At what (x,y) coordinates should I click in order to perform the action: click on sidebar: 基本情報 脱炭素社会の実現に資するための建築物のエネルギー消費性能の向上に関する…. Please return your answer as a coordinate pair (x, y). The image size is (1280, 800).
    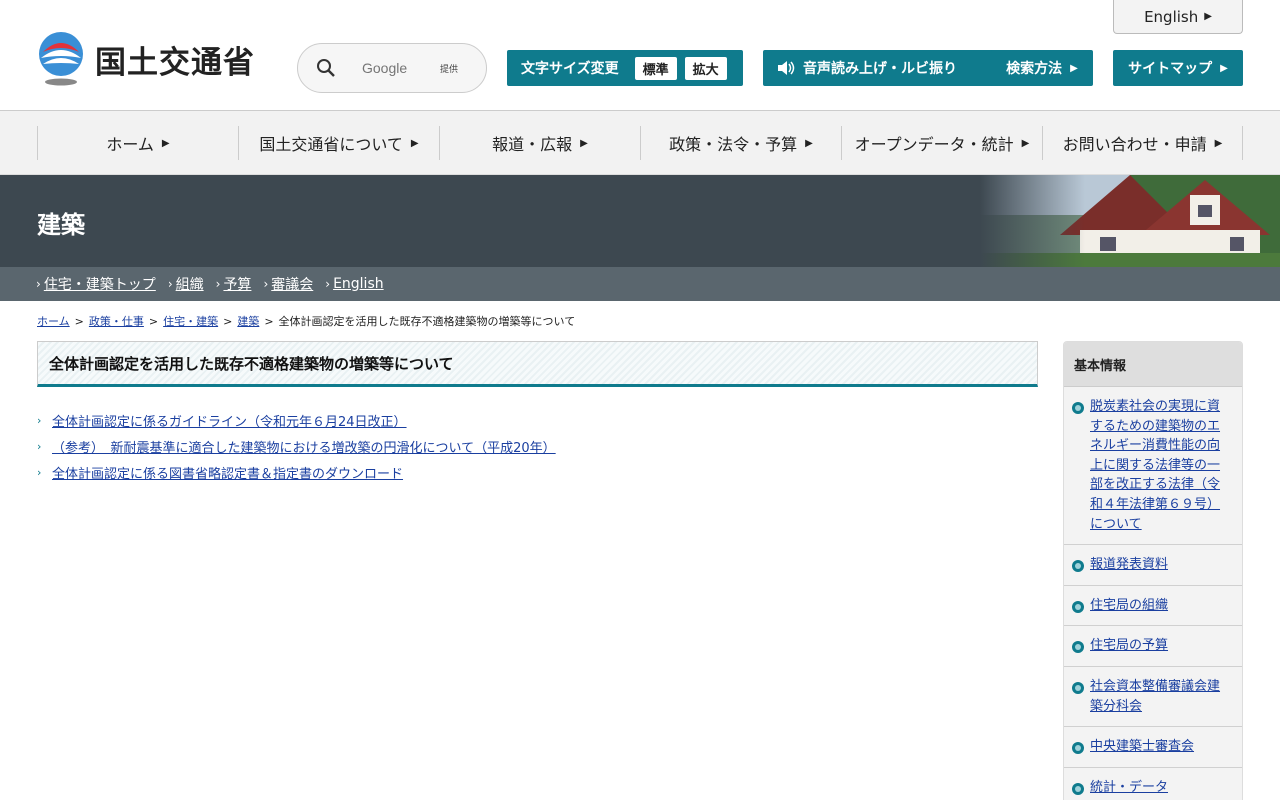
    Looking at the image, I should click on (1153, 570).